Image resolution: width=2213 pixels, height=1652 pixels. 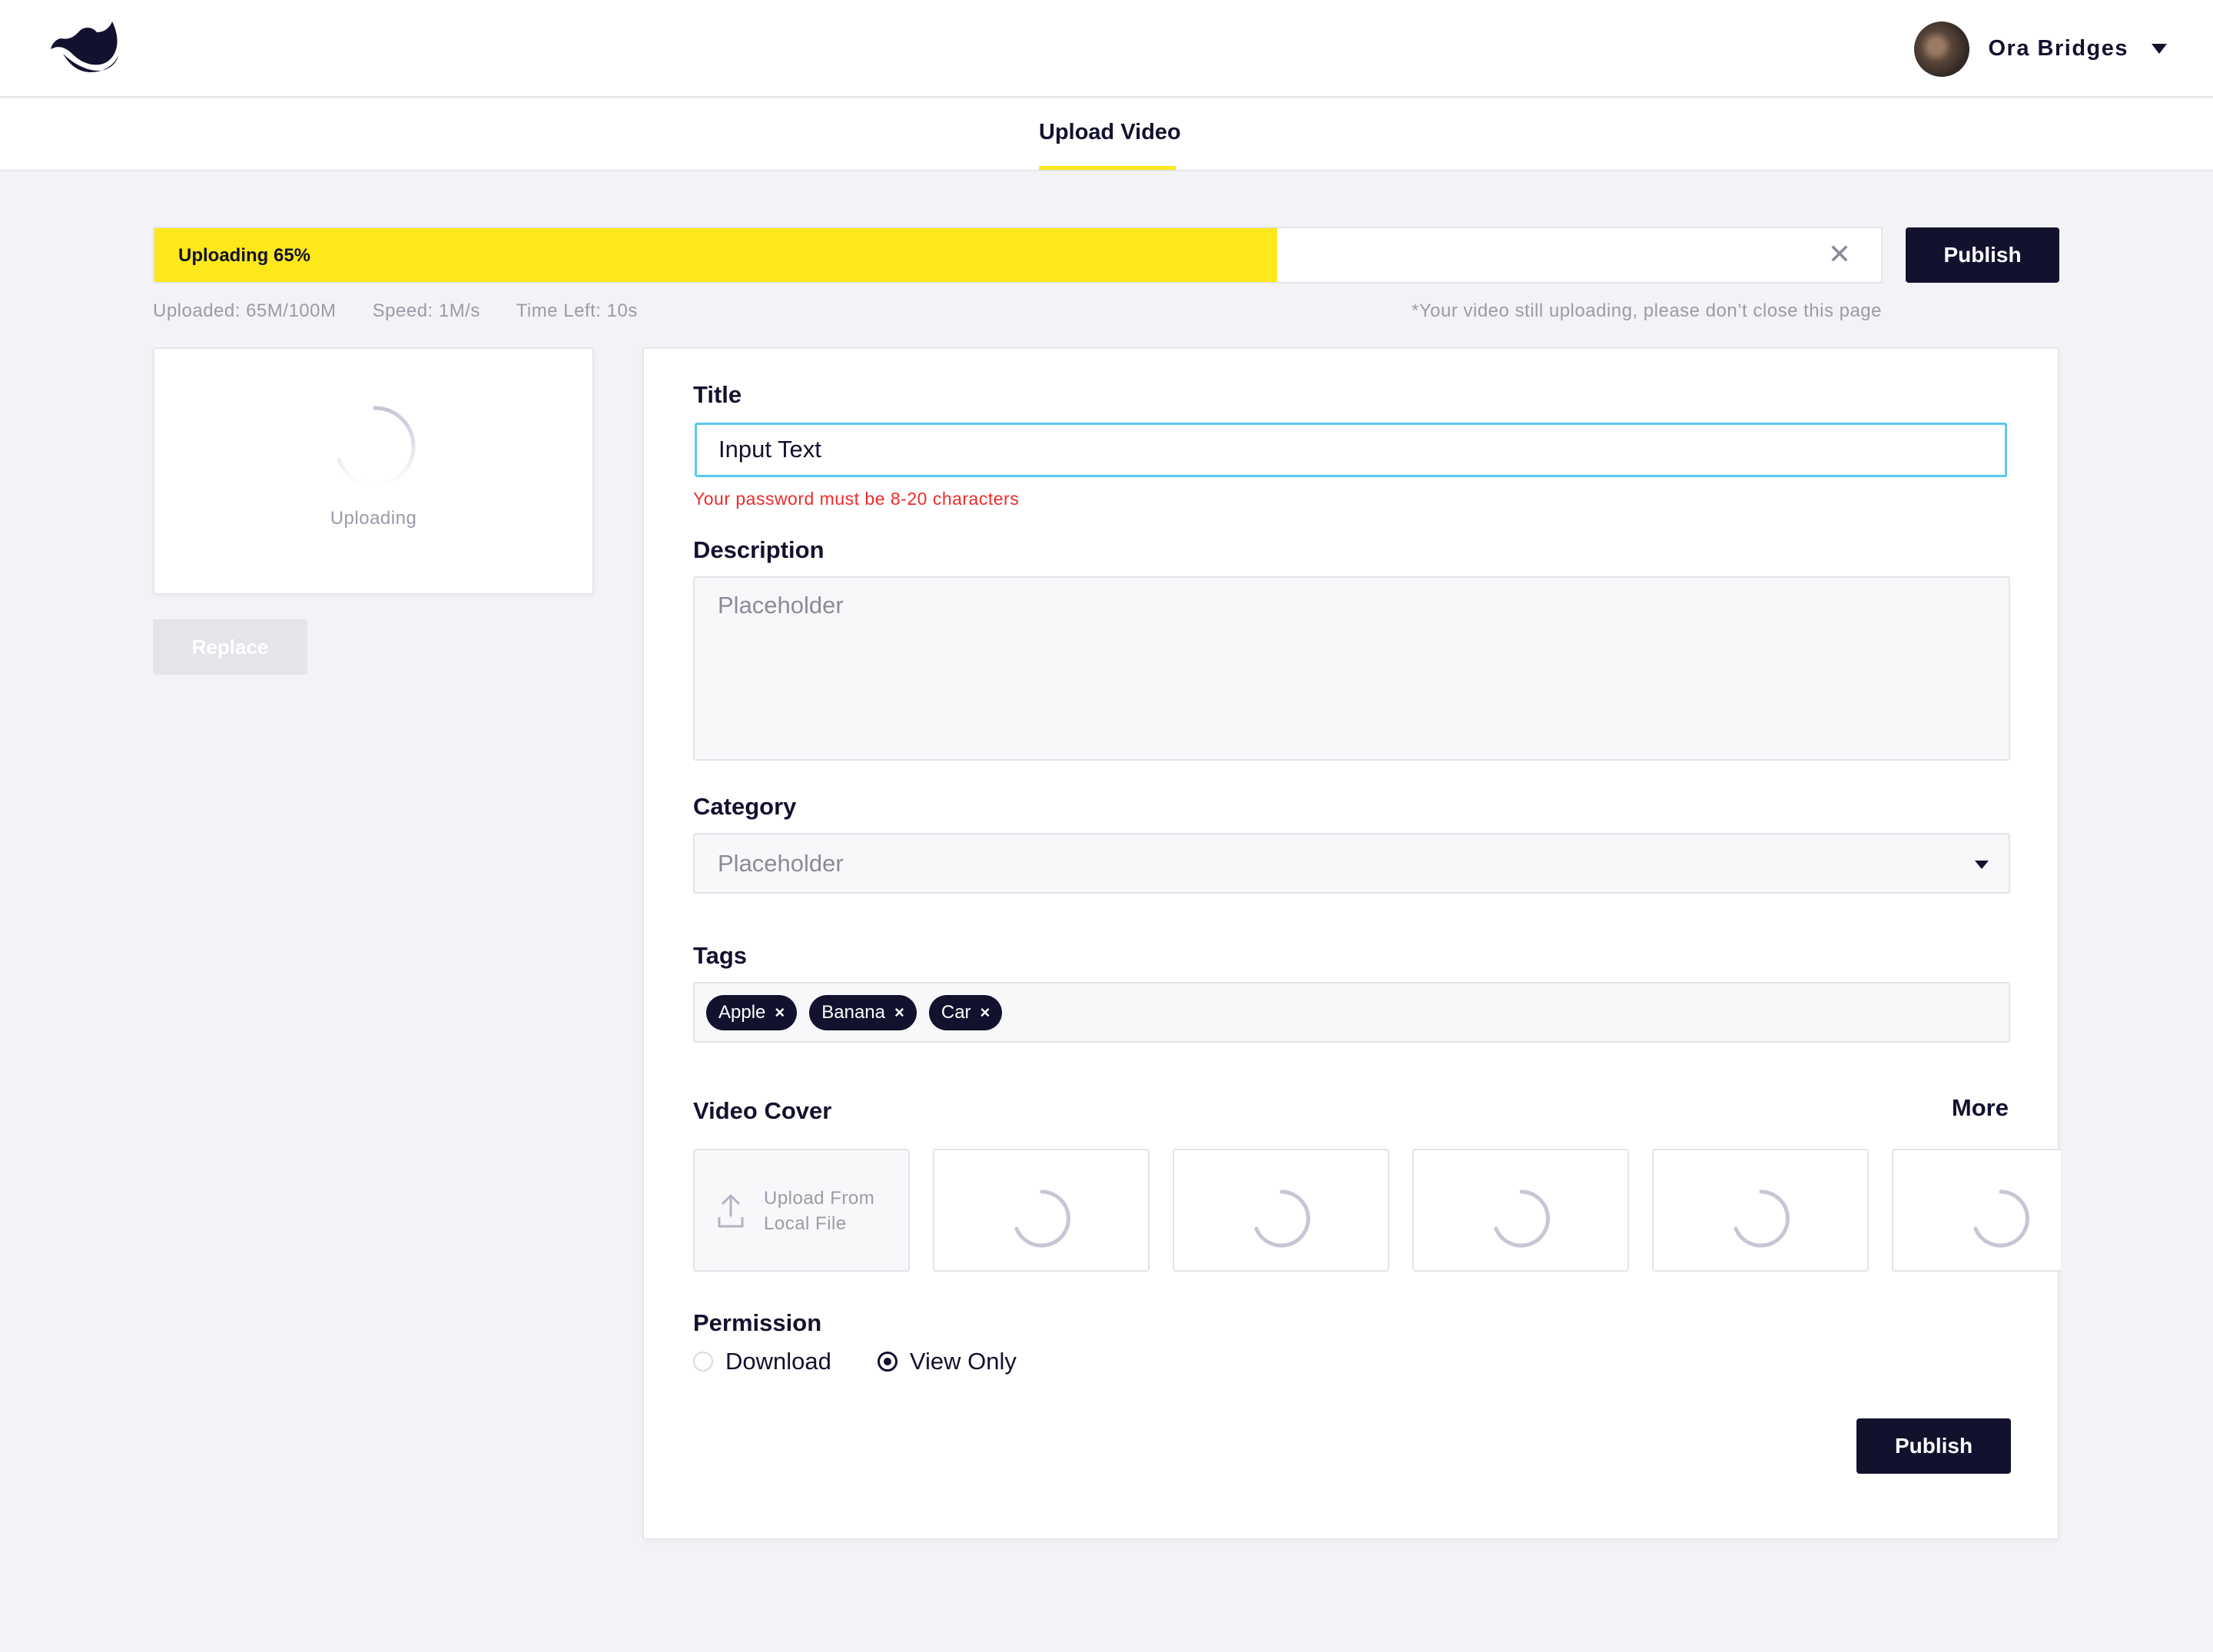 I want to click on tag-chip: Apple ×, so click(x=752, y=1012).